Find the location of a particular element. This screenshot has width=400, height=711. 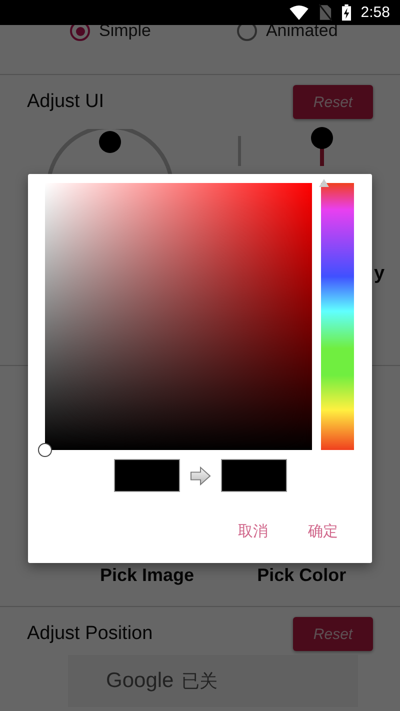

ad-brand: Google is located at coordinates (140, 681).